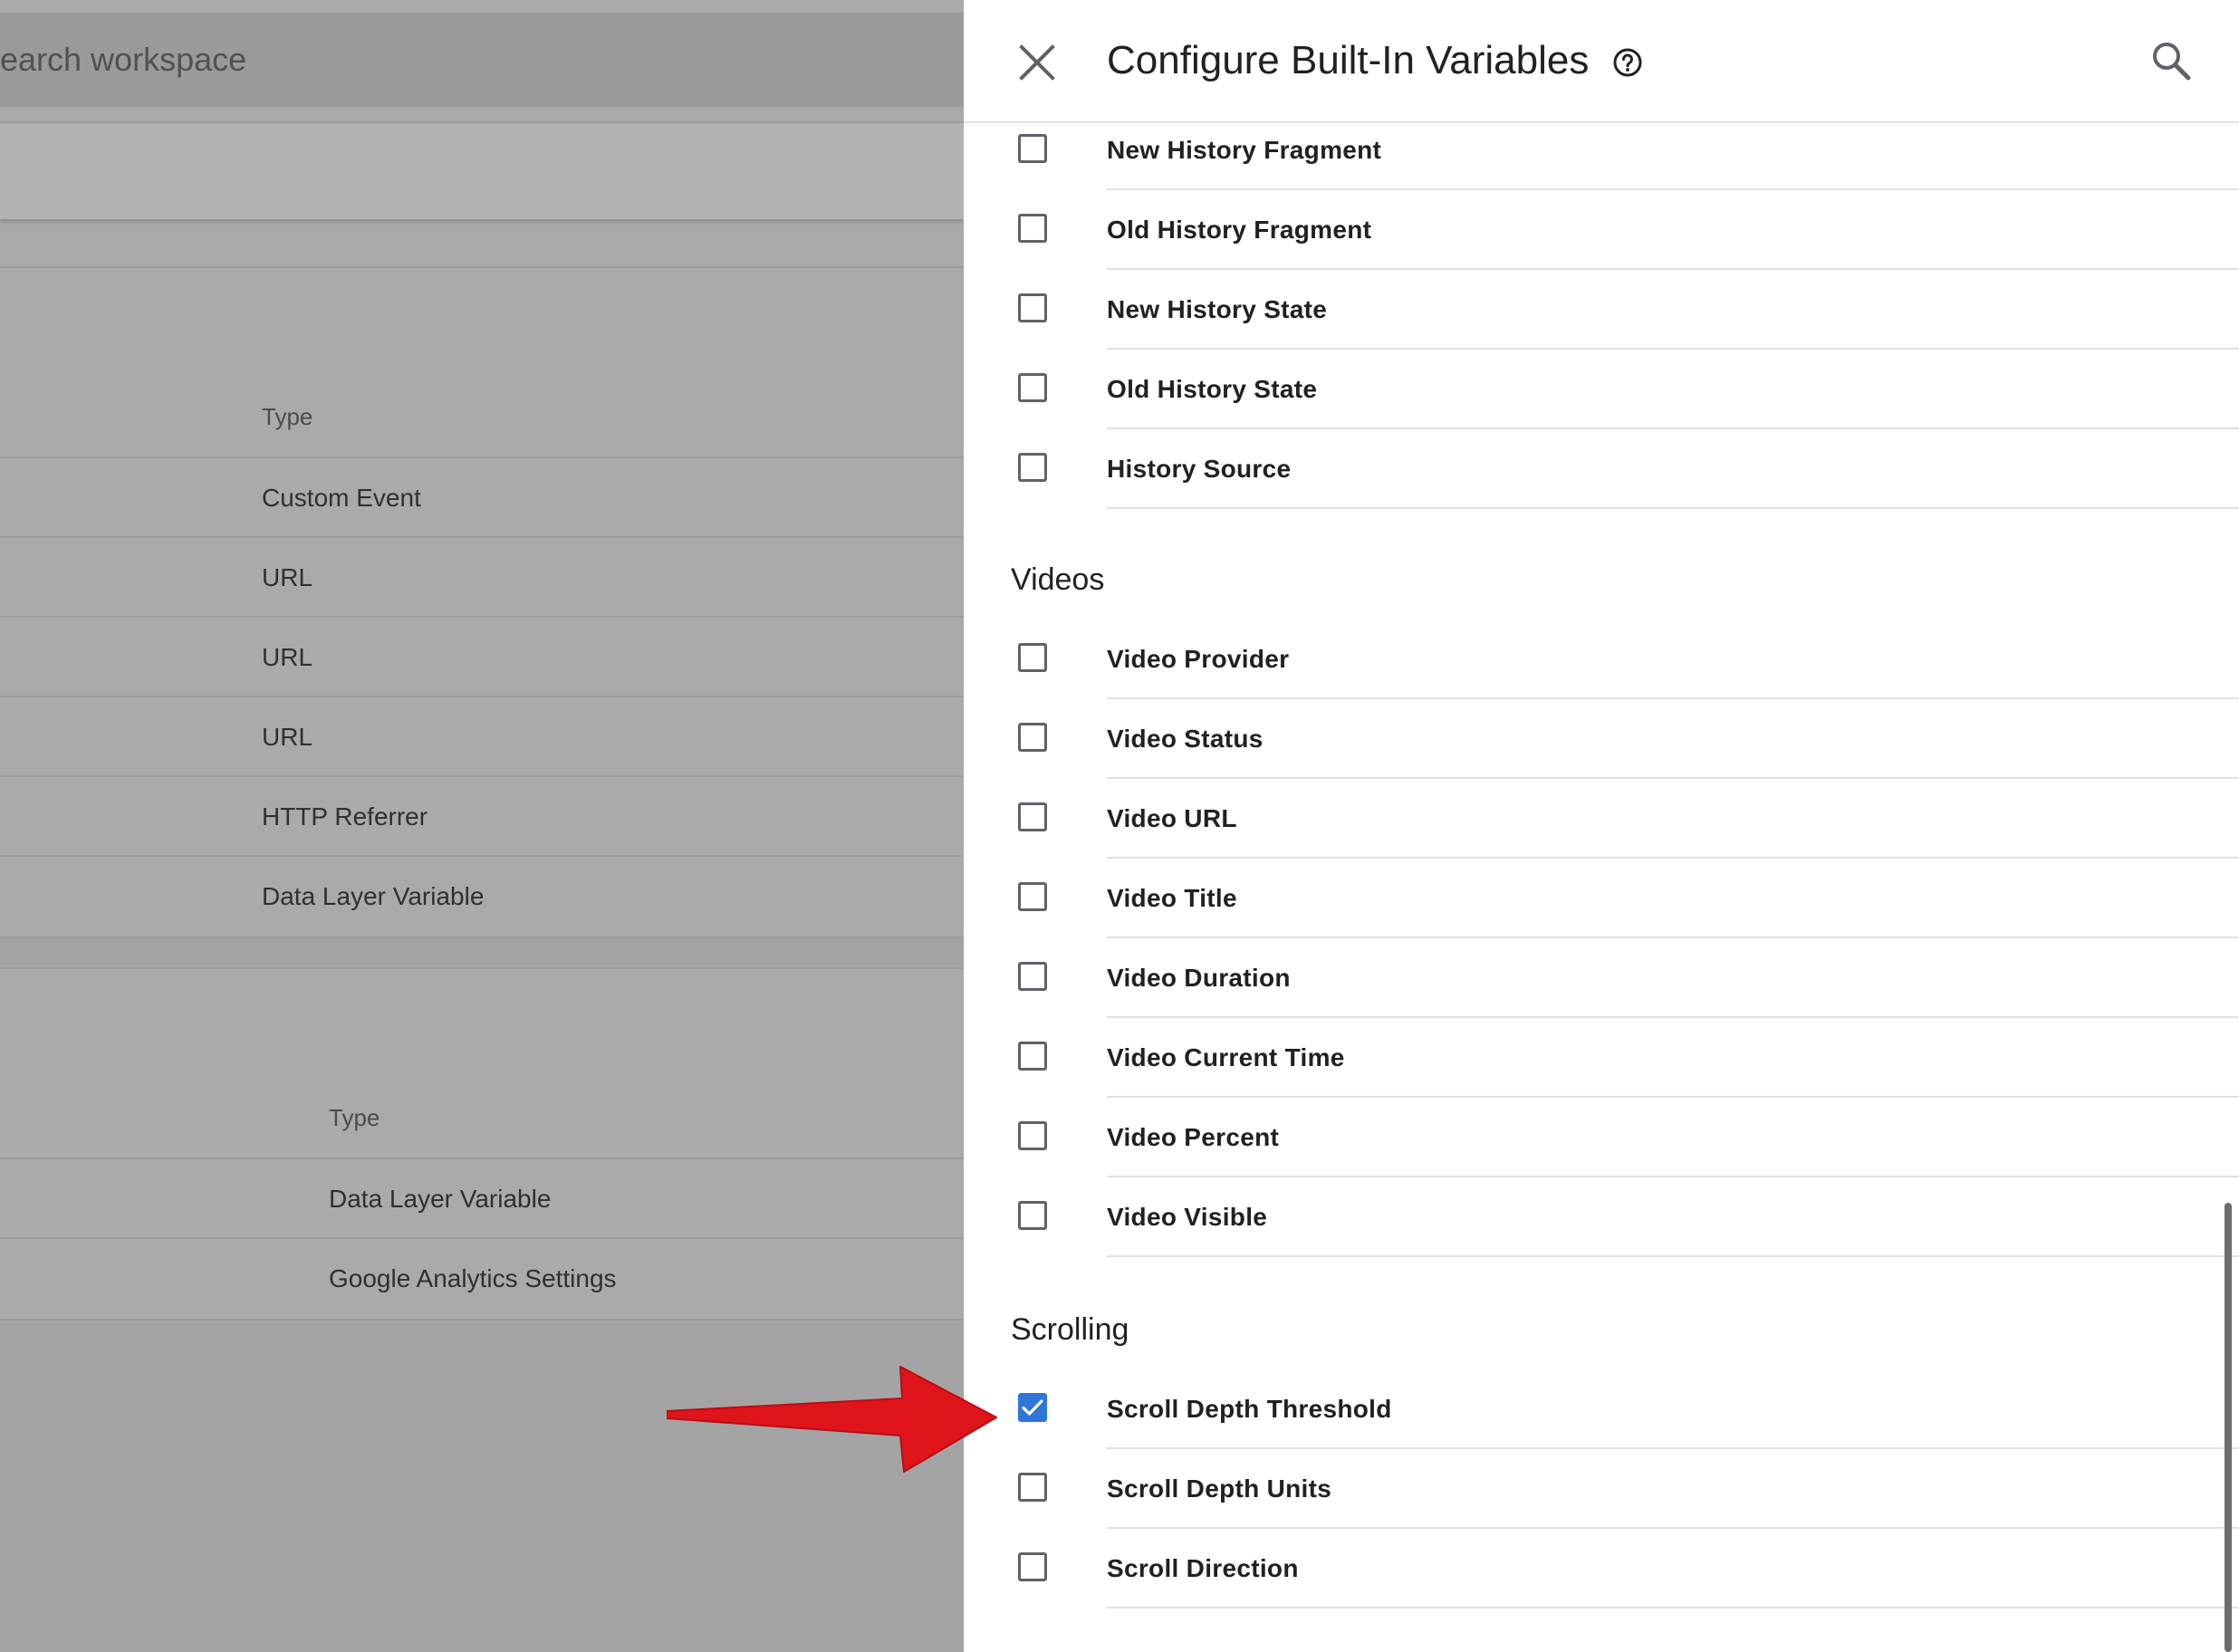 The image size is (2239, 1652). Describe the element at coordinates (1188, 1217) in the screenshot. I see `variable-label: Video Visible` at that location.